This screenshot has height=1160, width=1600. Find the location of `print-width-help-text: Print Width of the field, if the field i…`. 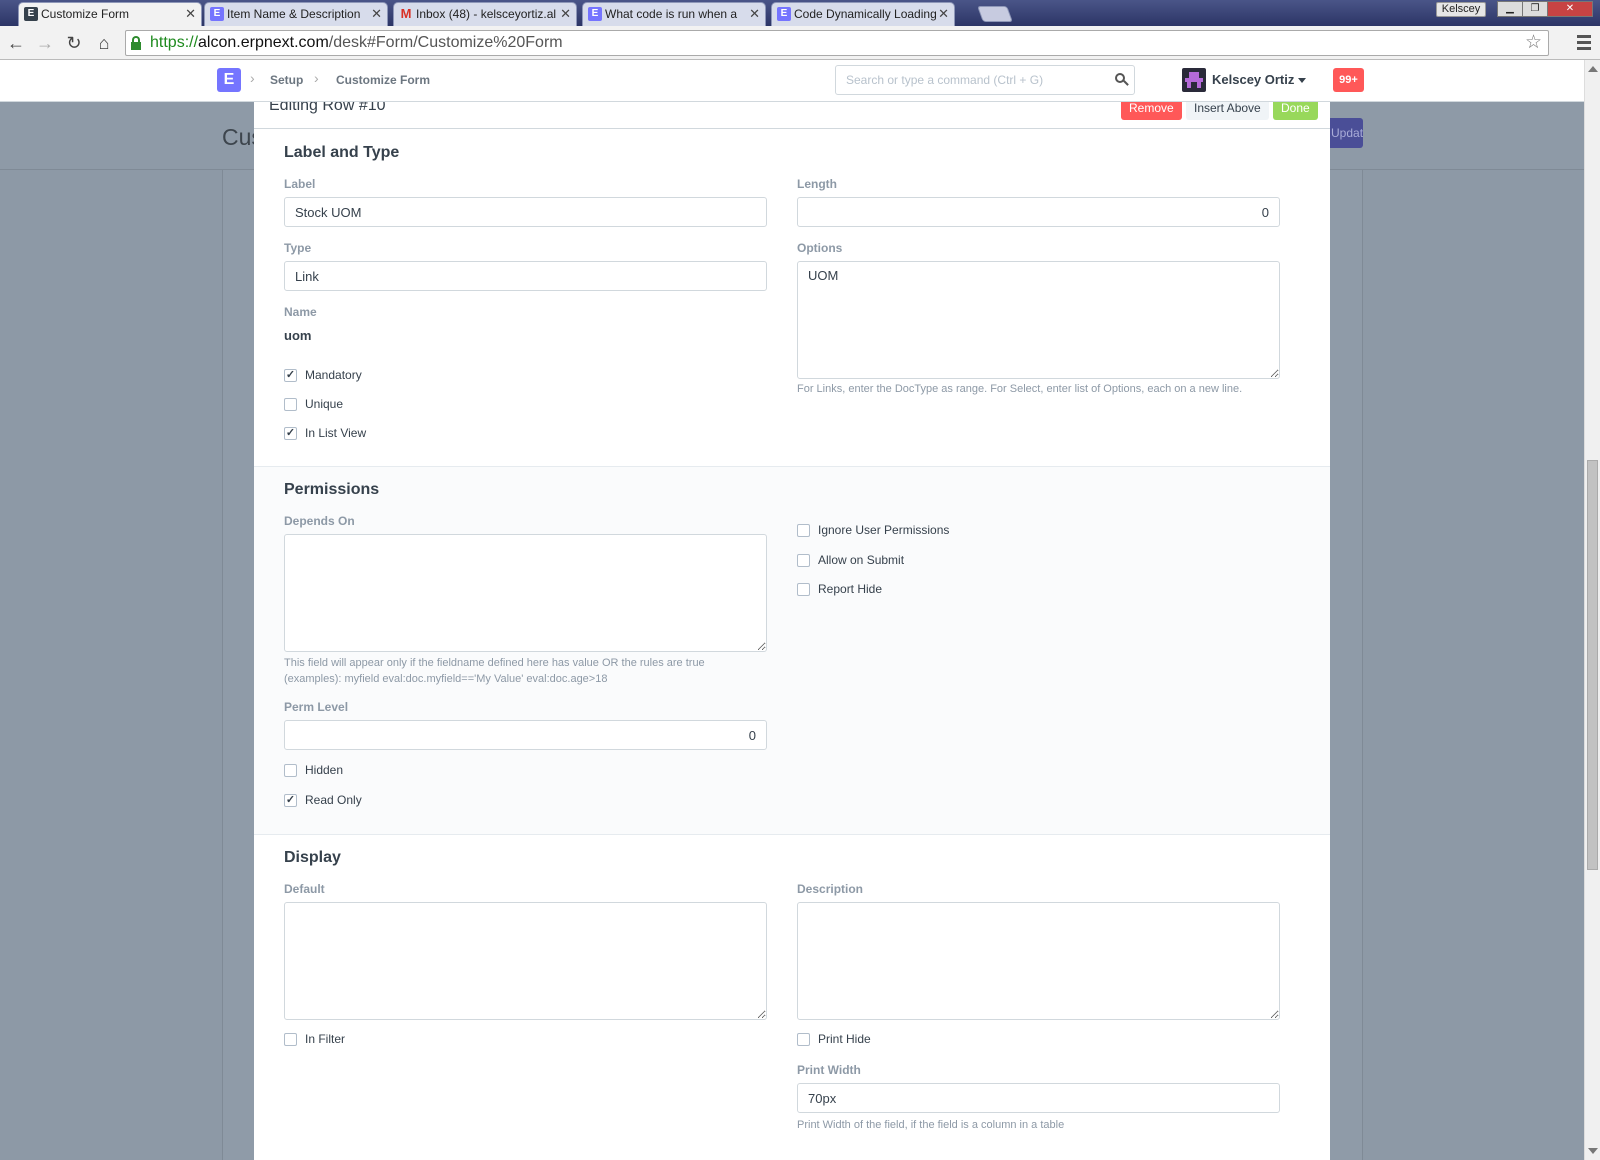

print-width-help-text: Print Width of the field, if the field i… is located at coordinates (931, 1125).